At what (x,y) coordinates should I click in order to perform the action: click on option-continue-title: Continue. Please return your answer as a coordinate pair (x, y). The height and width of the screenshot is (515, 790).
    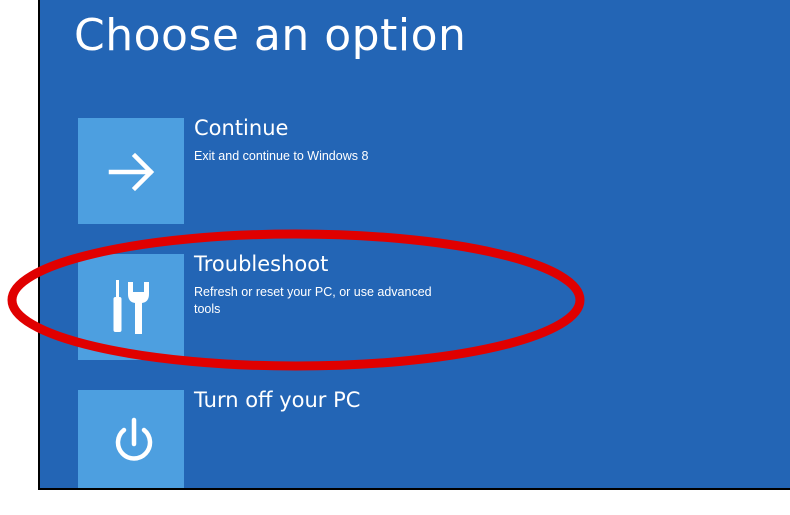
    Looking at the image, I should click on (241, 128).